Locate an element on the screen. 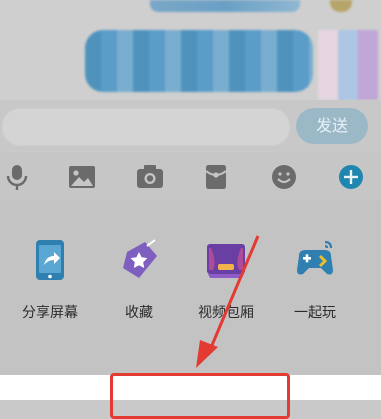 Image resolution: width=381 pixels, height=419 pixels. panel-item-label: 视频包厢 is located at coordinates (226, 313).